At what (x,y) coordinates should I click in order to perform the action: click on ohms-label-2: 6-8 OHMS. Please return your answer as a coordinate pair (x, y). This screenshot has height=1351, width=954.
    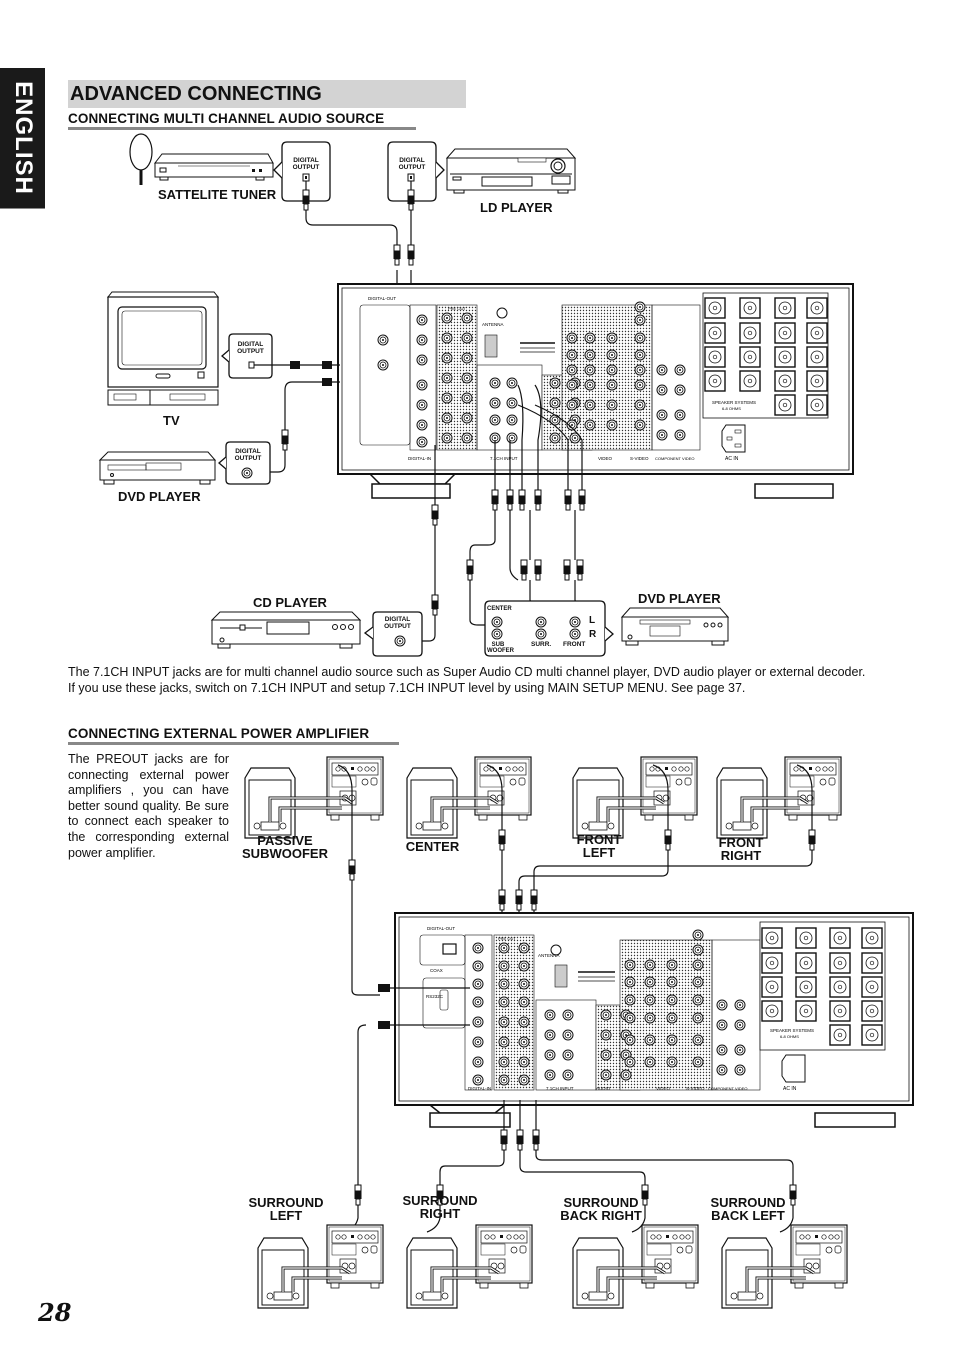
    Looking at the image, I should click on (789, 1036).